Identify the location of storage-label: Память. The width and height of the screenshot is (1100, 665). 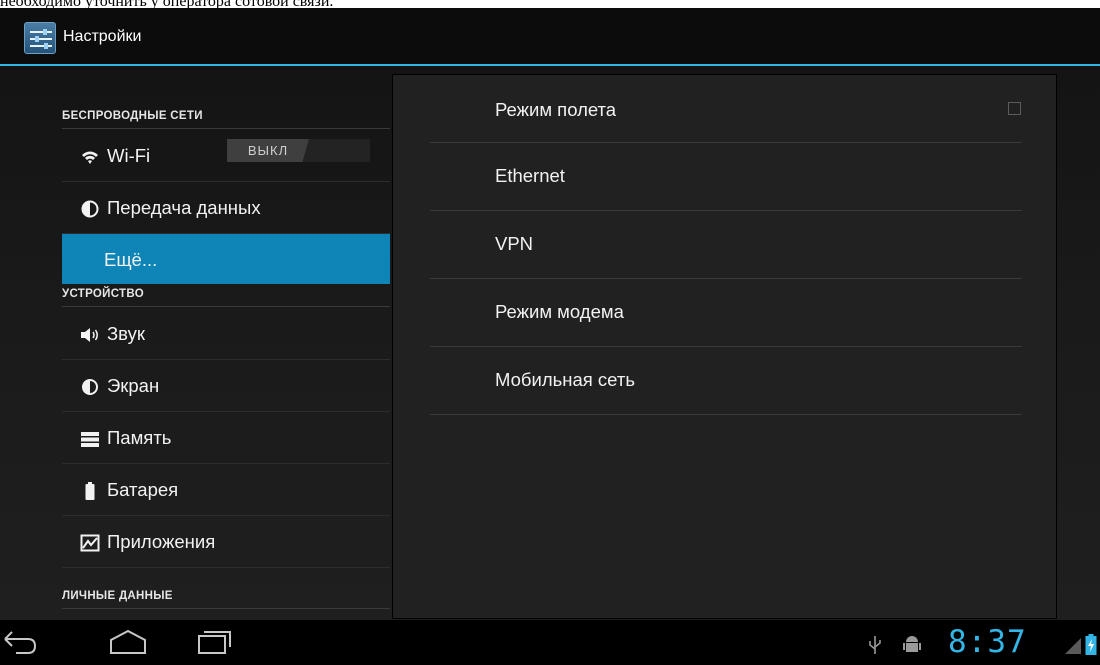
(139, 437).